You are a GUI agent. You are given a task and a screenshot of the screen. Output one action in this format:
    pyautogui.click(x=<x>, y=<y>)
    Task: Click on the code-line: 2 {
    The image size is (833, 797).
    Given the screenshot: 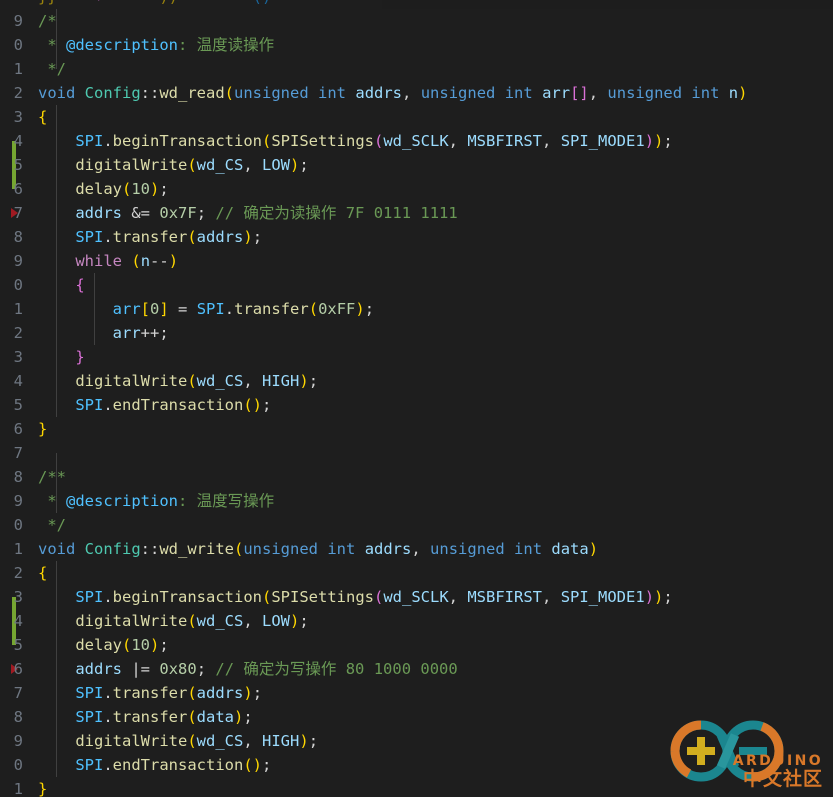 What is the action you would take?
    pyautogui.click(x=416, y=573)
    